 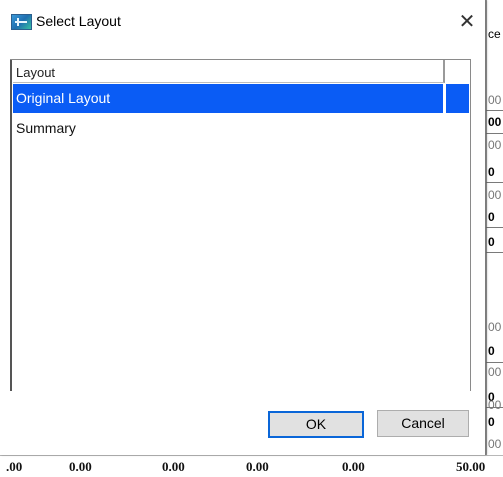 What do you see at coordinates (229, 71) in the screenshot?
I see `column-header-layout: Layout` at bounding box center [229, 71].